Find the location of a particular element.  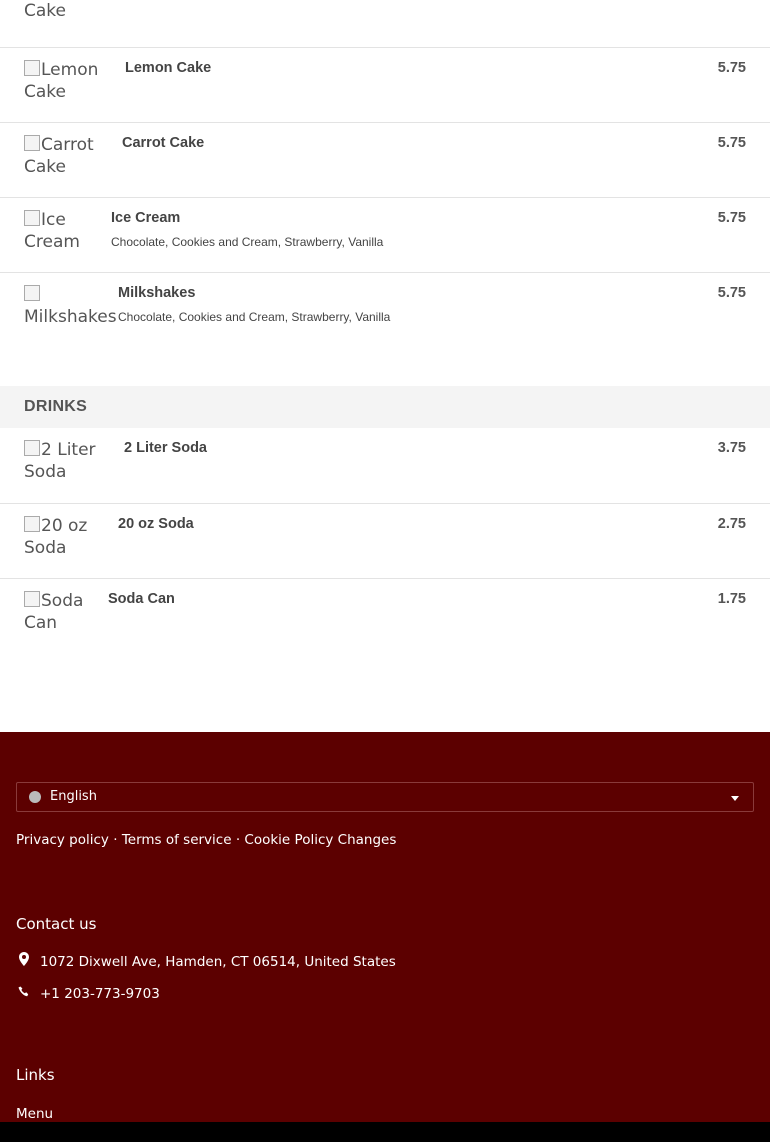

menu-item: Soda Can Soda Can 1.75 is located at coordinates (385, 655).